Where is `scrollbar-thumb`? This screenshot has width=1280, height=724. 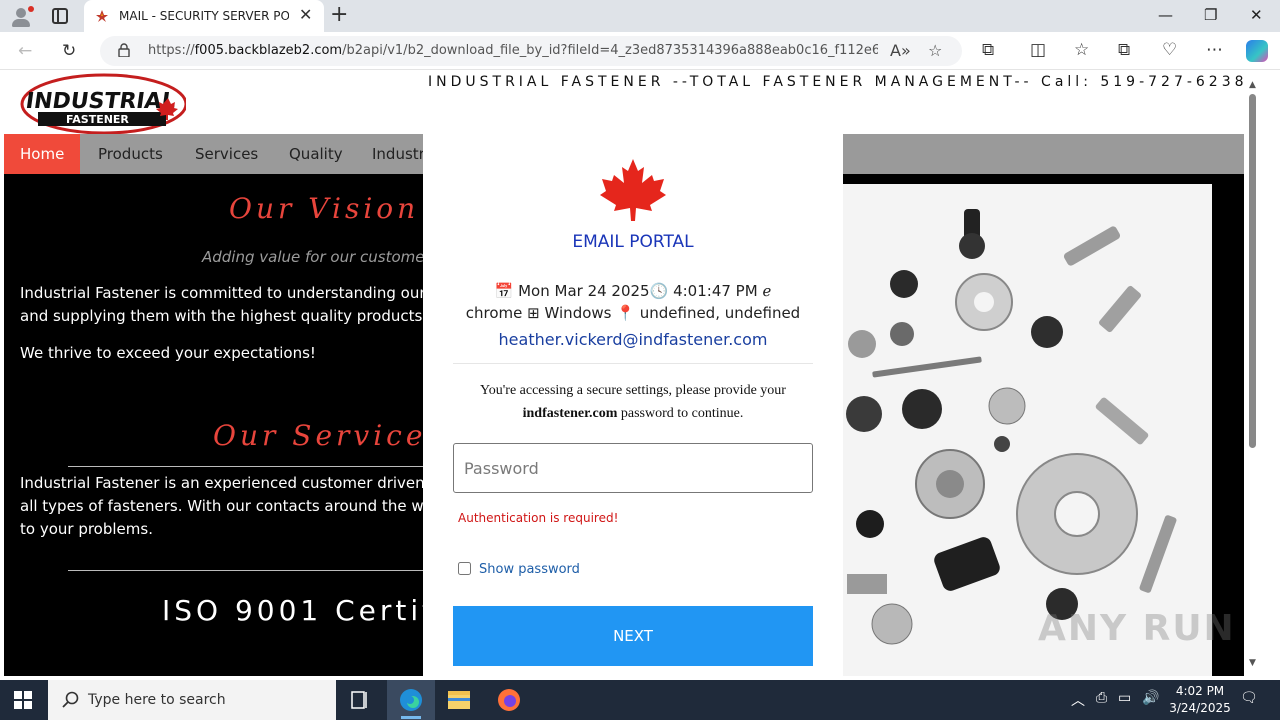
scrollbar-thumb is located at coordinates (1252, 271).